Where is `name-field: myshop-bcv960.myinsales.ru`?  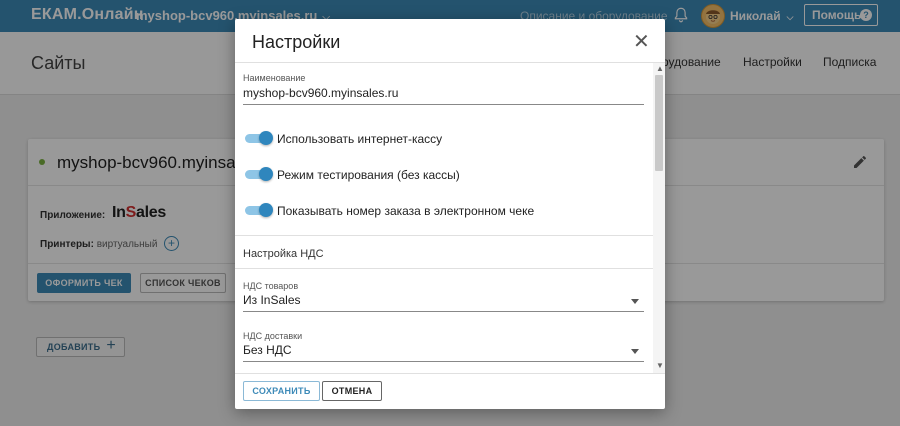
name-field: myshop-bcv960.myinsales.ru is located at coordinates (320, 93).